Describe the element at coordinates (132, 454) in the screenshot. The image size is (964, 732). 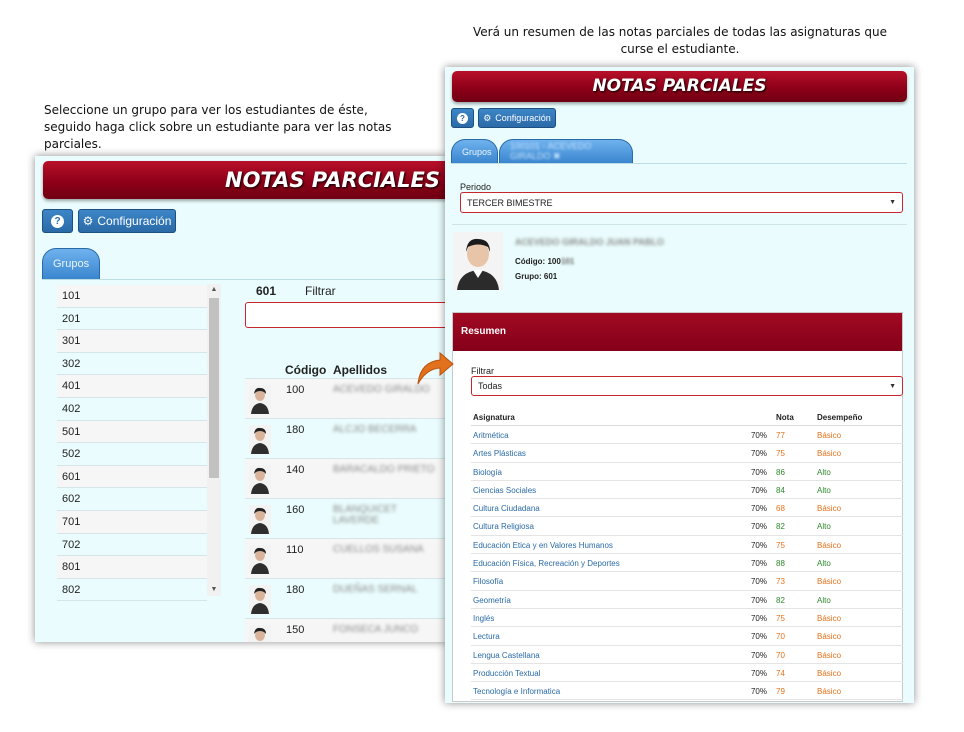
I see `group-item: 502` at that location.